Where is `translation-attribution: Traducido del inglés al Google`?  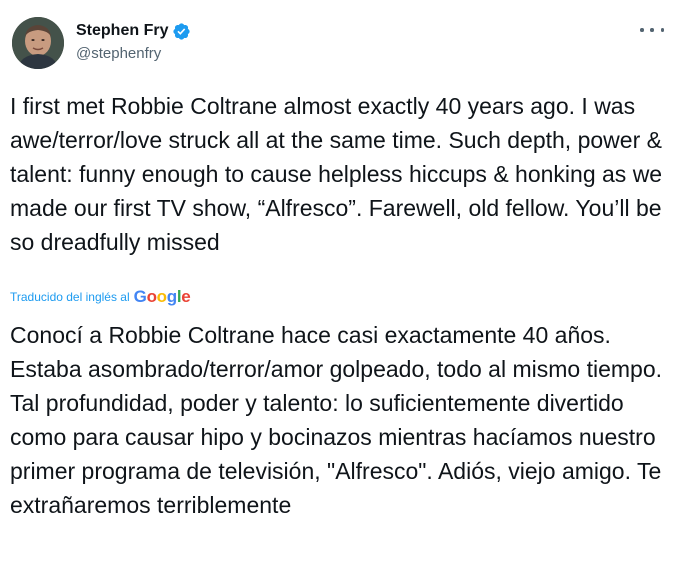 translation-attribution: Traducido del inglés al Google is located at coordinates (100, 296).